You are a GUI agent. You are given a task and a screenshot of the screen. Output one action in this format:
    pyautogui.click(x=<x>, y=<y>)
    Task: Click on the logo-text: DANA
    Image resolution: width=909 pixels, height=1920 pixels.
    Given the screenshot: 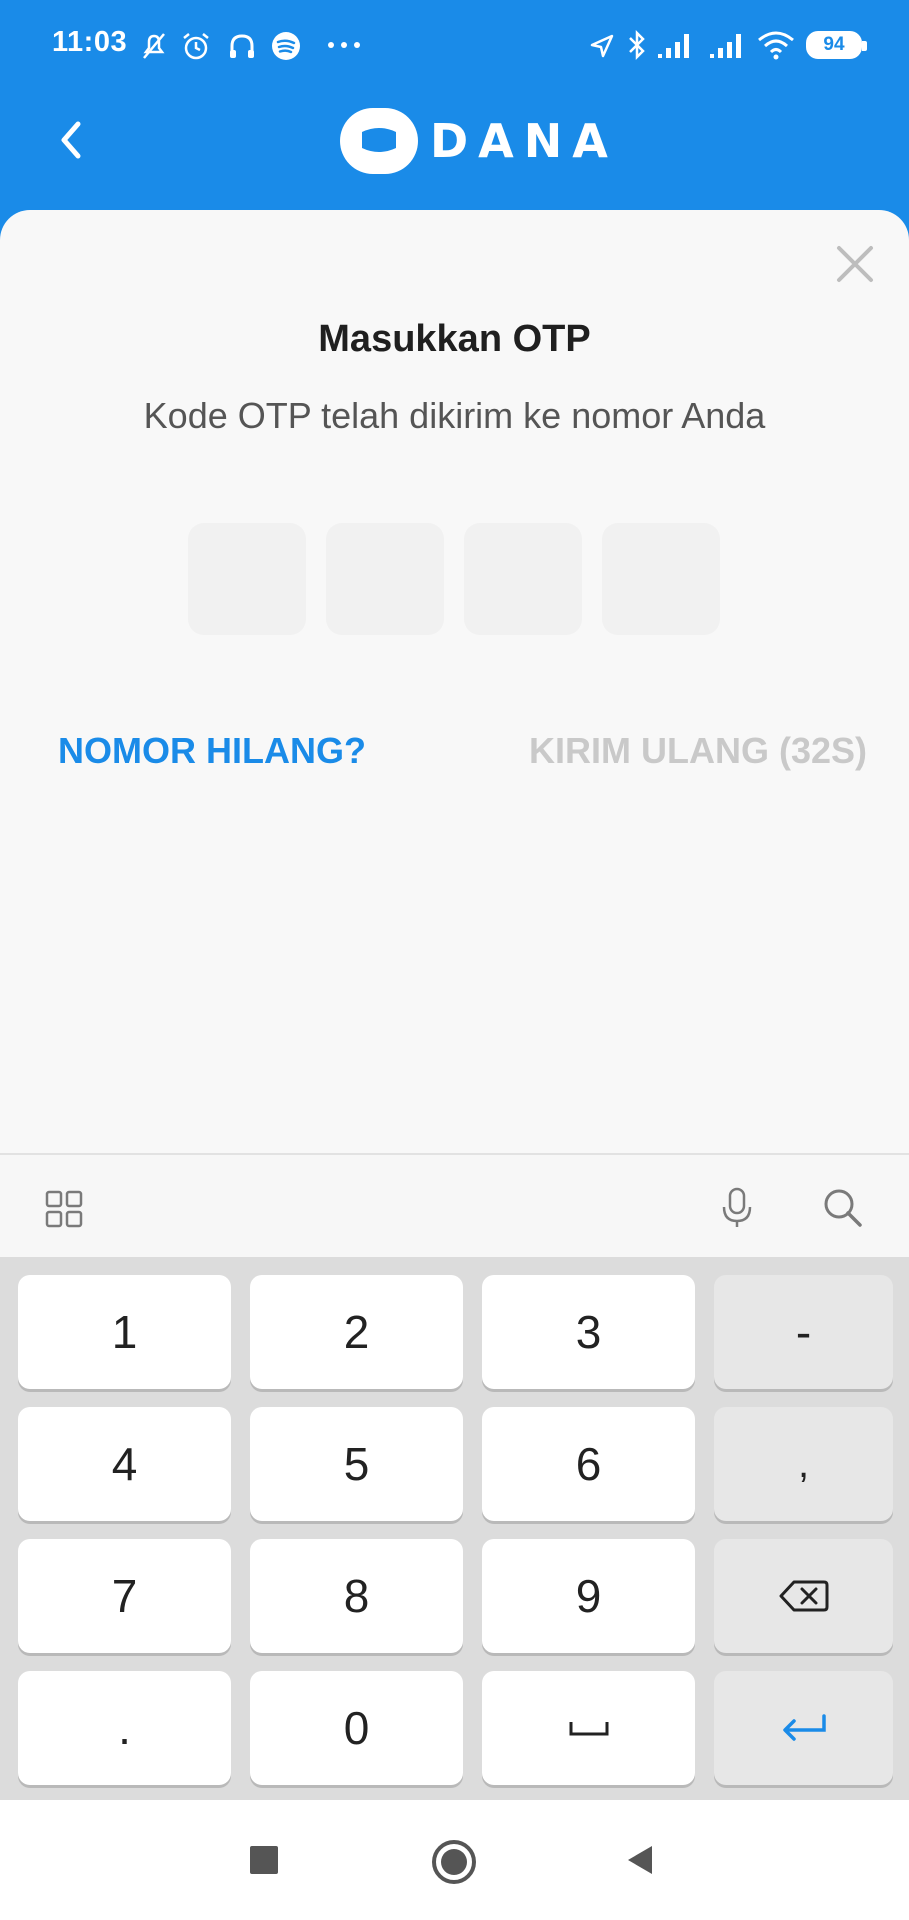 What is the action you would take?
    pyautogui.click(x=524, y=141)
    